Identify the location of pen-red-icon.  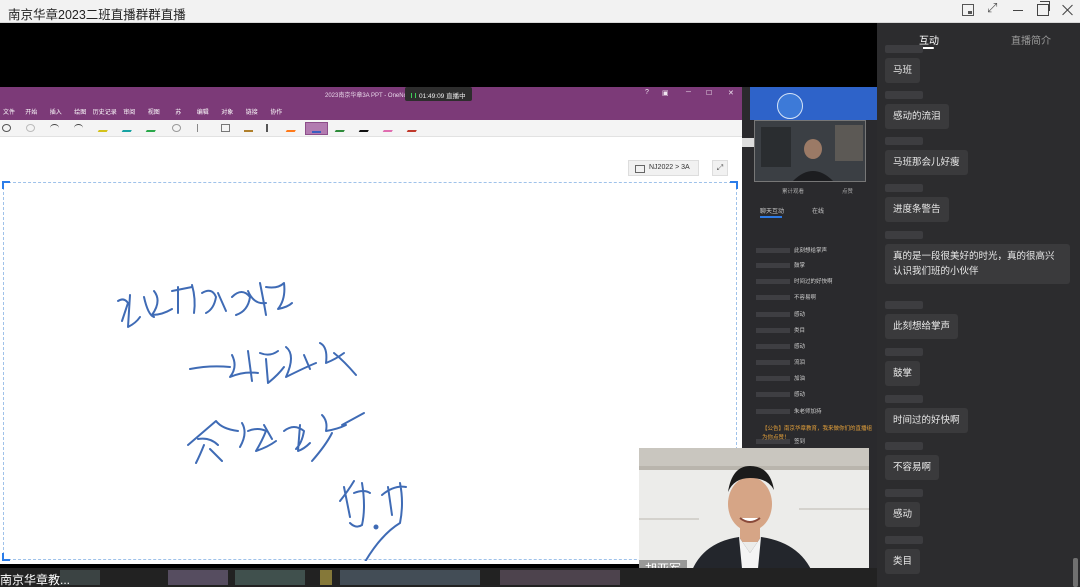
(413, 128).